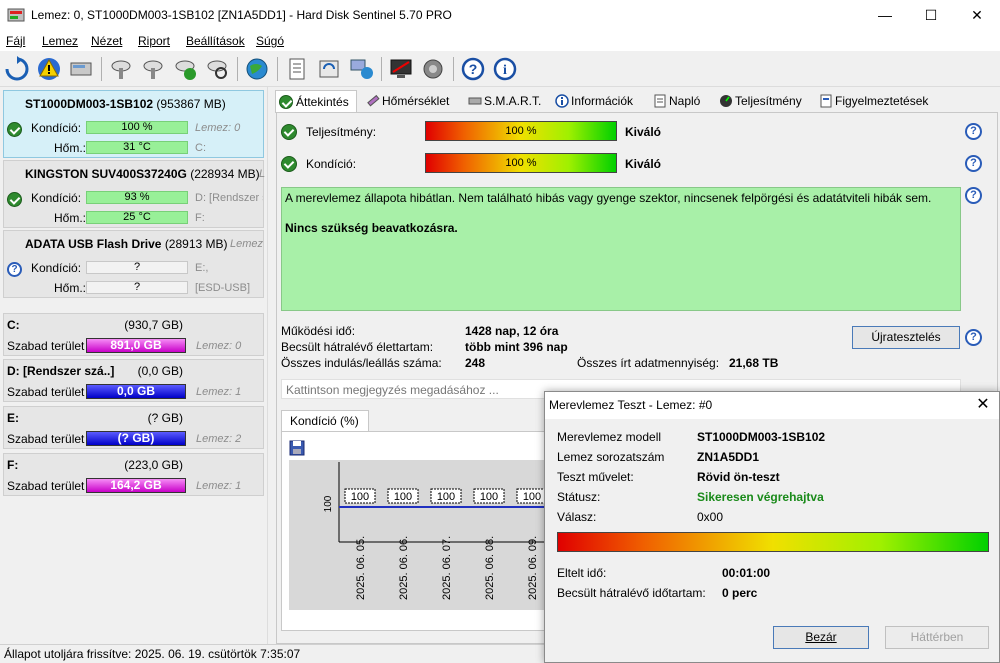 This screenshot has height=663, width=1000. I want to click on minimize-button: —, so click(885, 15).